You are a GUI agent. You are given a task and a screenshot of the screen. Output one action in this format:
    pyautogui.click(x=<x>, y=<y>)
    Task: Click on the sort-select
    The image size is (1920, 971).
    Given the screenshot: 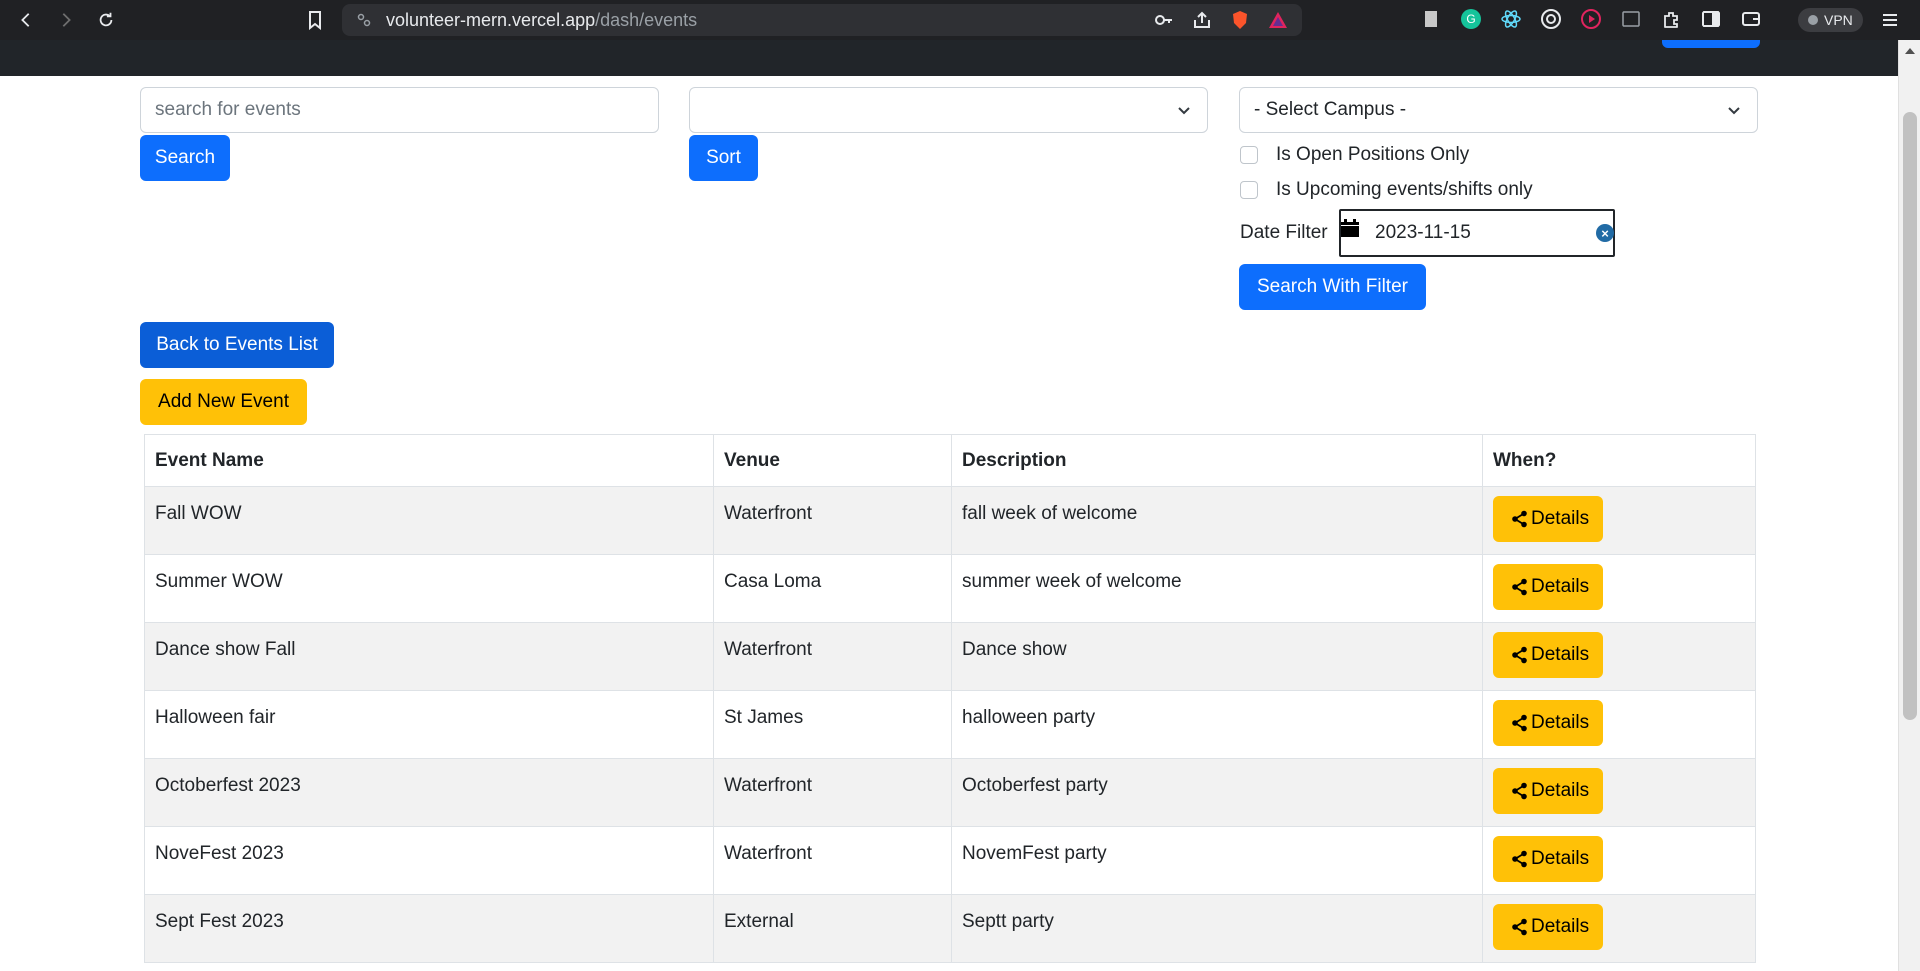 What is the action you would take?
    pyautogui.click(x=948, y=110)
    